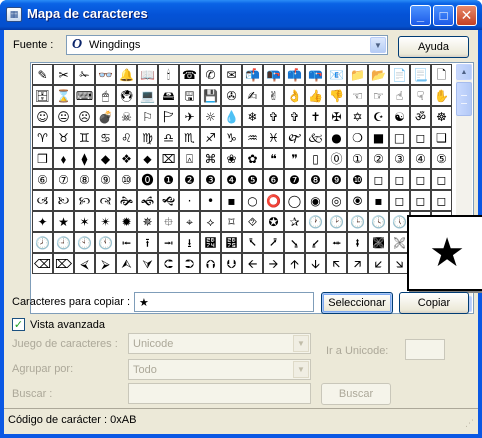 The image size is (482, 438). What do you see at coordinates (84, 137) in the screenshot?
I see `character-cell: ♊` at bounding box center [84, 137].